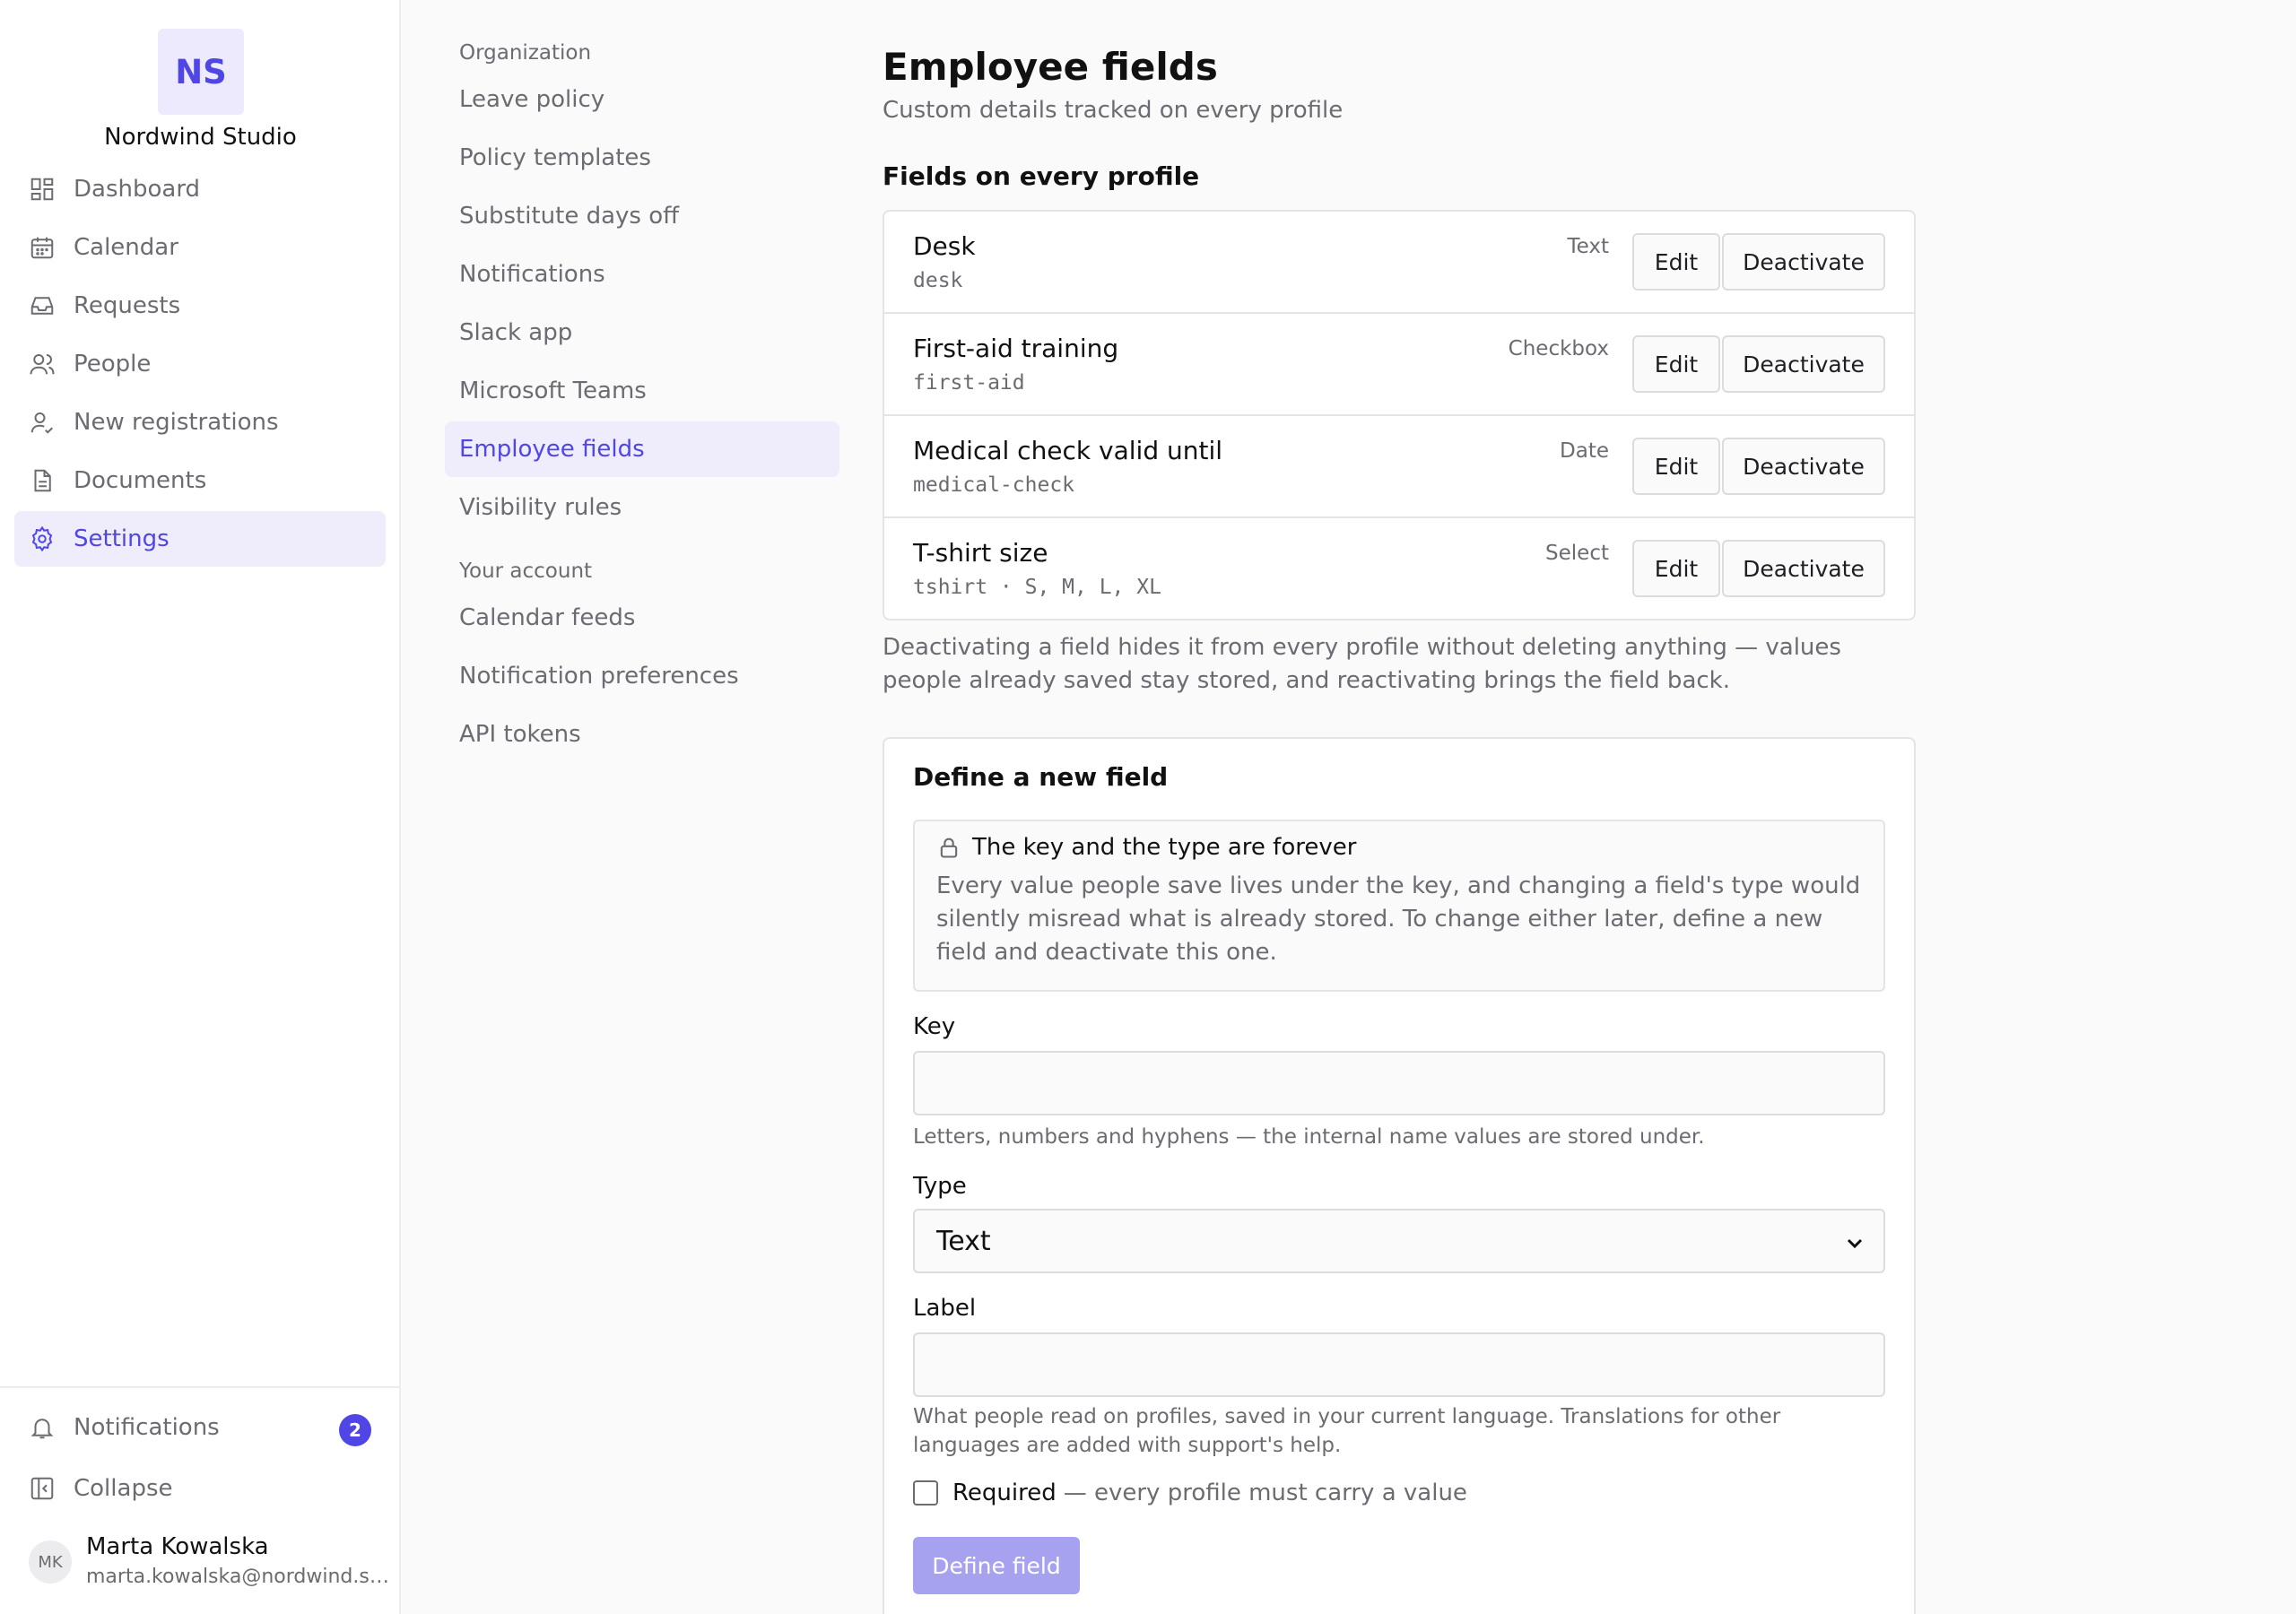  I want to click on field-key: first-aid, so click(969, 383).